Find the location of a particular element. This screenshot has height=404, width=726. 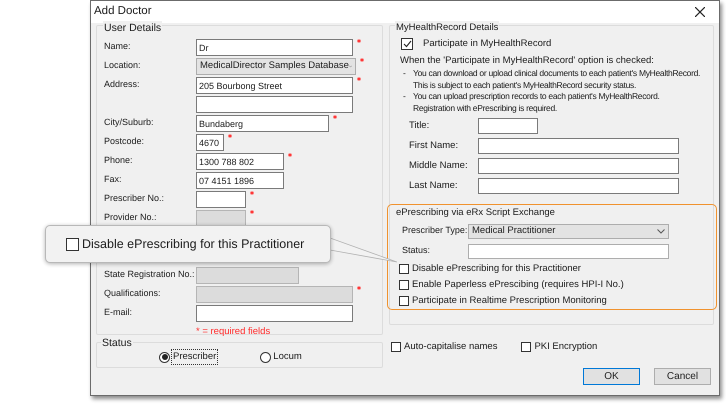

field-label: Location: is located at coordinates (123, 65).